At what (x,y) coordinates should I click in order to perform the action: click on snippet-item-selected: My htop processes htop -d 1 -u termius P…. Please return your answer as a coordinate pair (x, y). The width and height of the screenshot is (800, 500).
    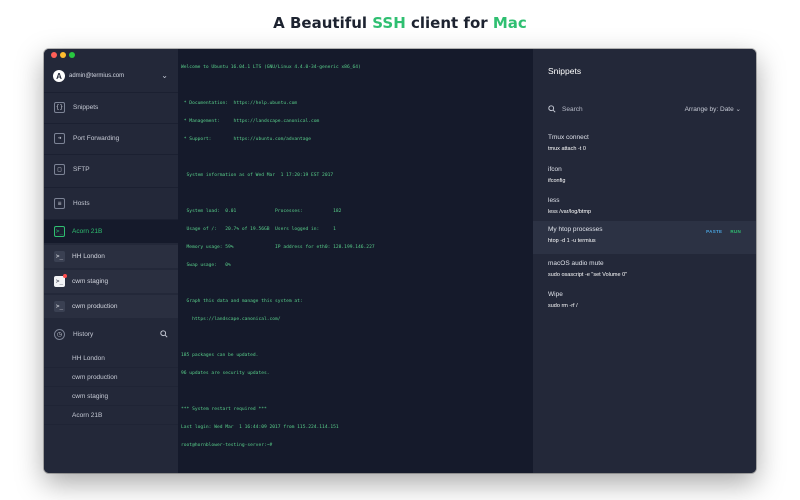
    Looking at the image, I should click on (644, 237).